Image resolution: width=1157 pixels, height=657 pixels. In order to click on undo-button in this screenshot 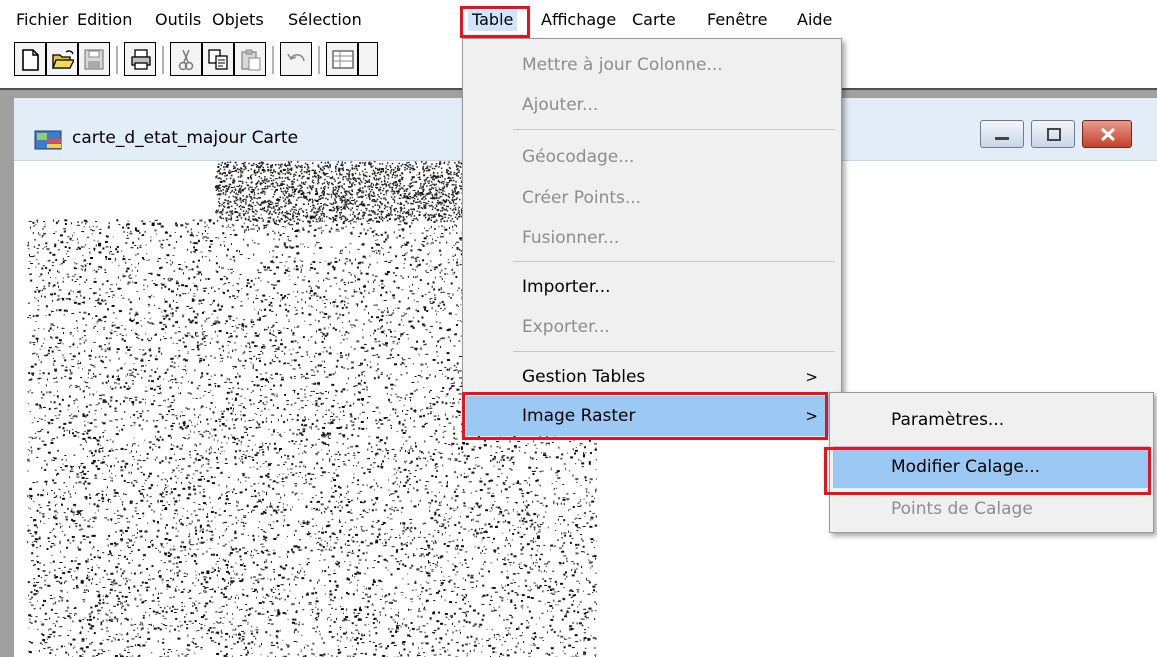, I will do `click(296, 59)`.